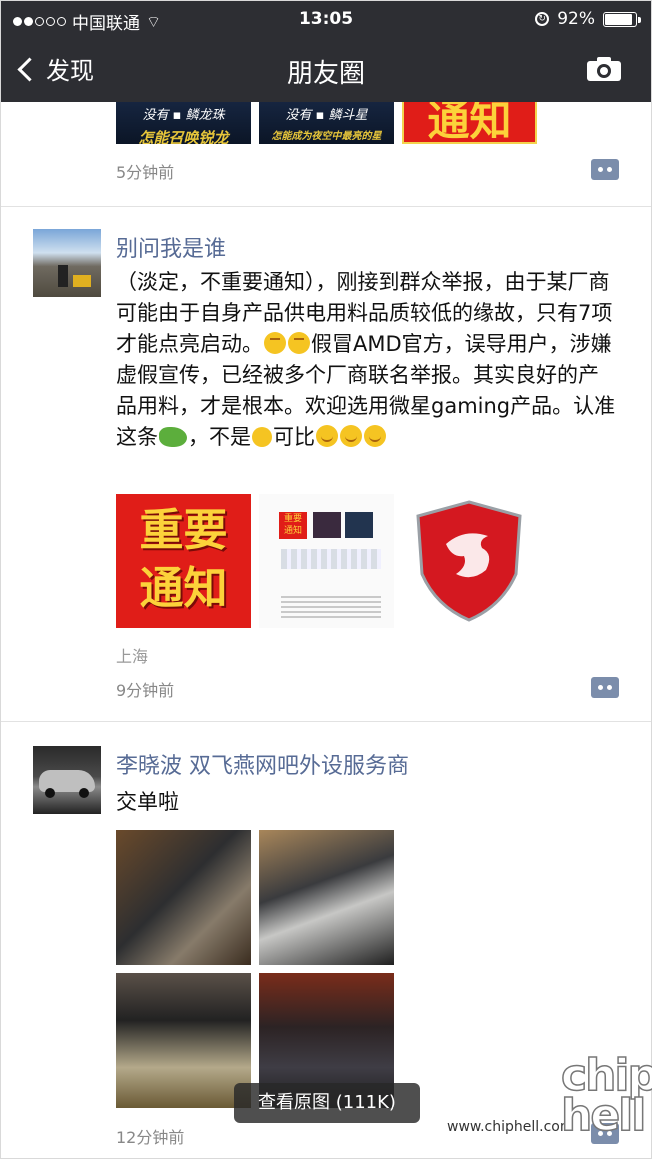 Image resolution: width=652 pixels, height=1159 pixels. Describe the element at coordinates (618, 19) in the screenshot. I see `battery-fill` at that location.